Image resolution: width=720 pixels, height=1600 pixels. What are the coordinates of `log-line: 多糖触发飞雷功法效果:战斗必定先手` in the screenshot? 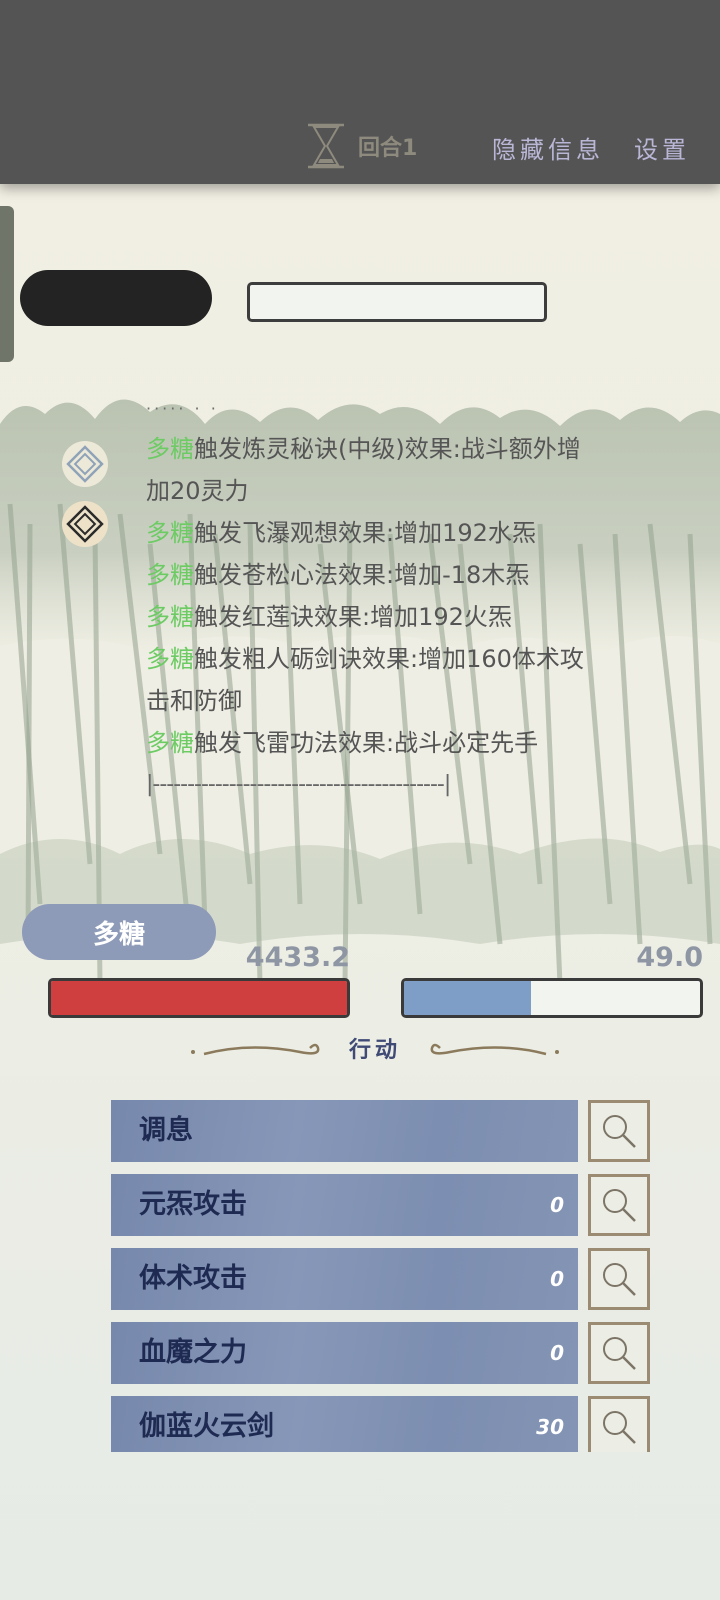 It's located at (403, 743).